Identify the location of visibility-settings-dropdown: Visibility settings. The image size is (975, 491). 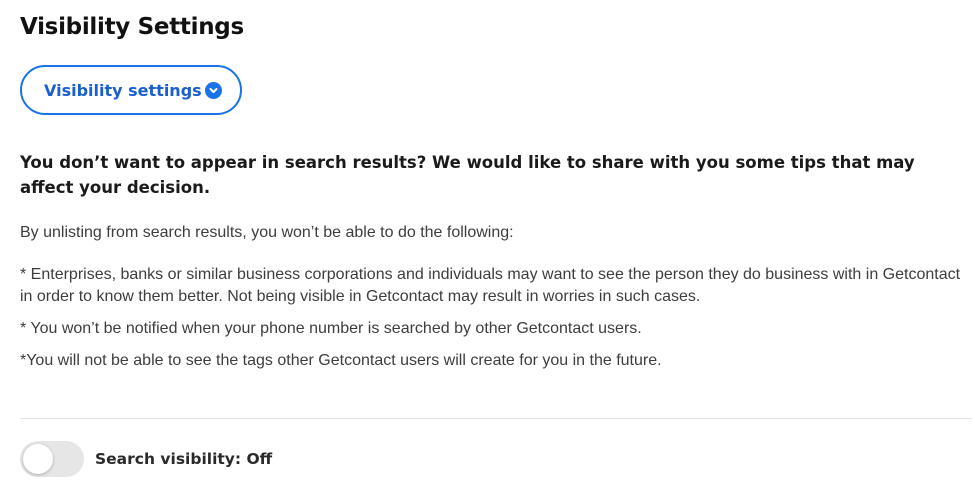
(131, 90).